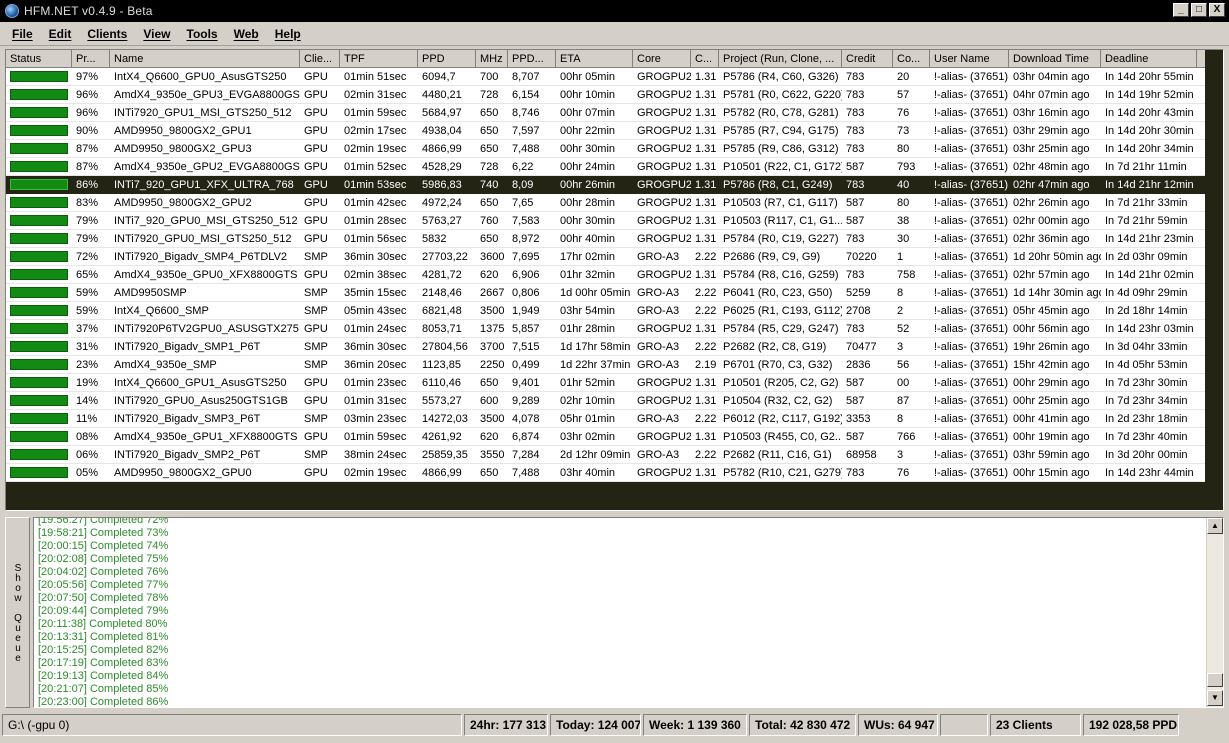 This screenshot has height=743, width=1229. What do you see at coordinates (447, 59) in the screenshot?
I see `header-ppd: PPD` at bounding box center [447, 59].